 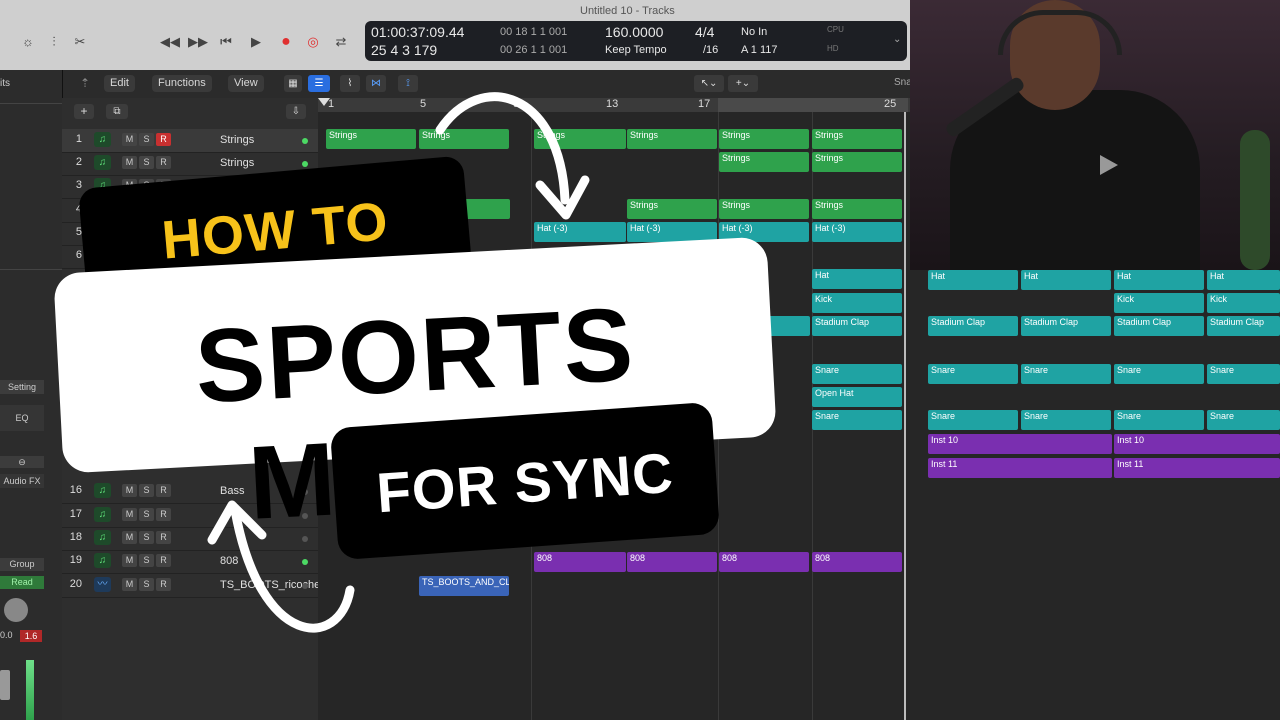 I want to click on headline-line3: FOR SYNC, so click(x=525, y=482).